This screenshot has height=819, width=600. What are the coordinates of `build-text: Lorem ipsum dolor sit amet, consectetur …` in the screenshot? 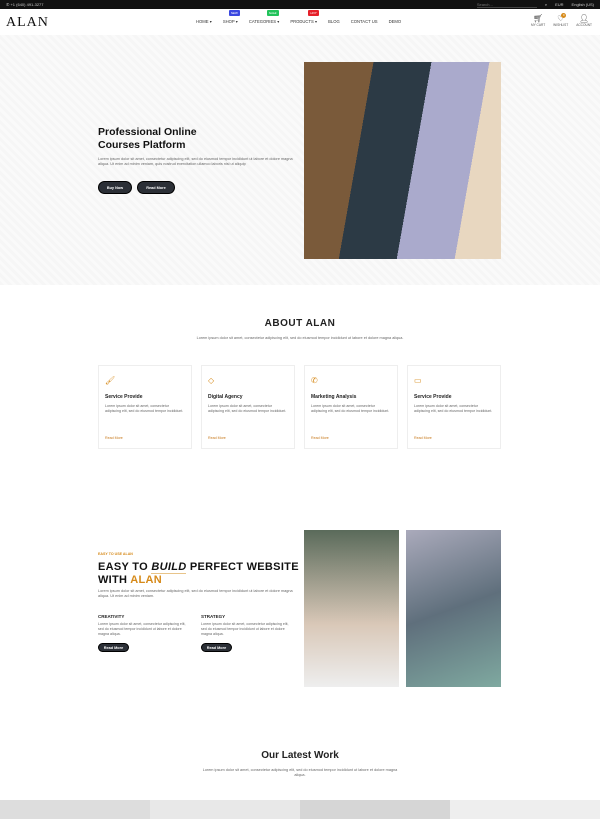 It's located at (195, 594).